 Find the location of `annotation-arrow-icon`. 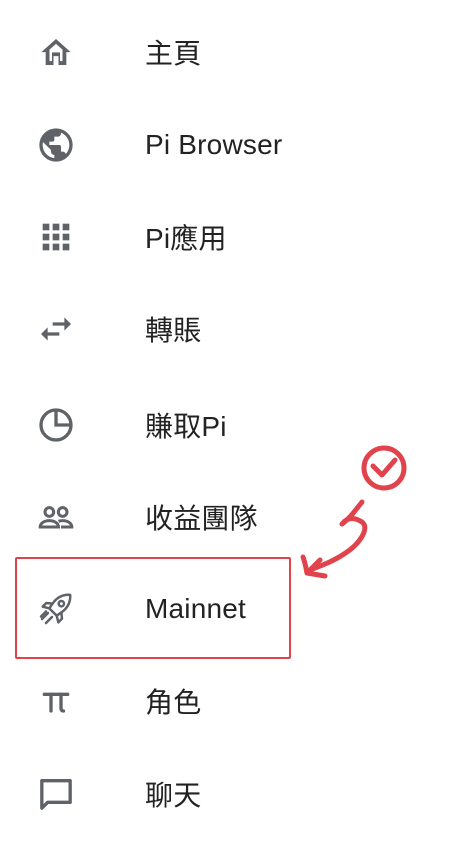

annotation-arrow-icon is located at coordinates (353, 512).